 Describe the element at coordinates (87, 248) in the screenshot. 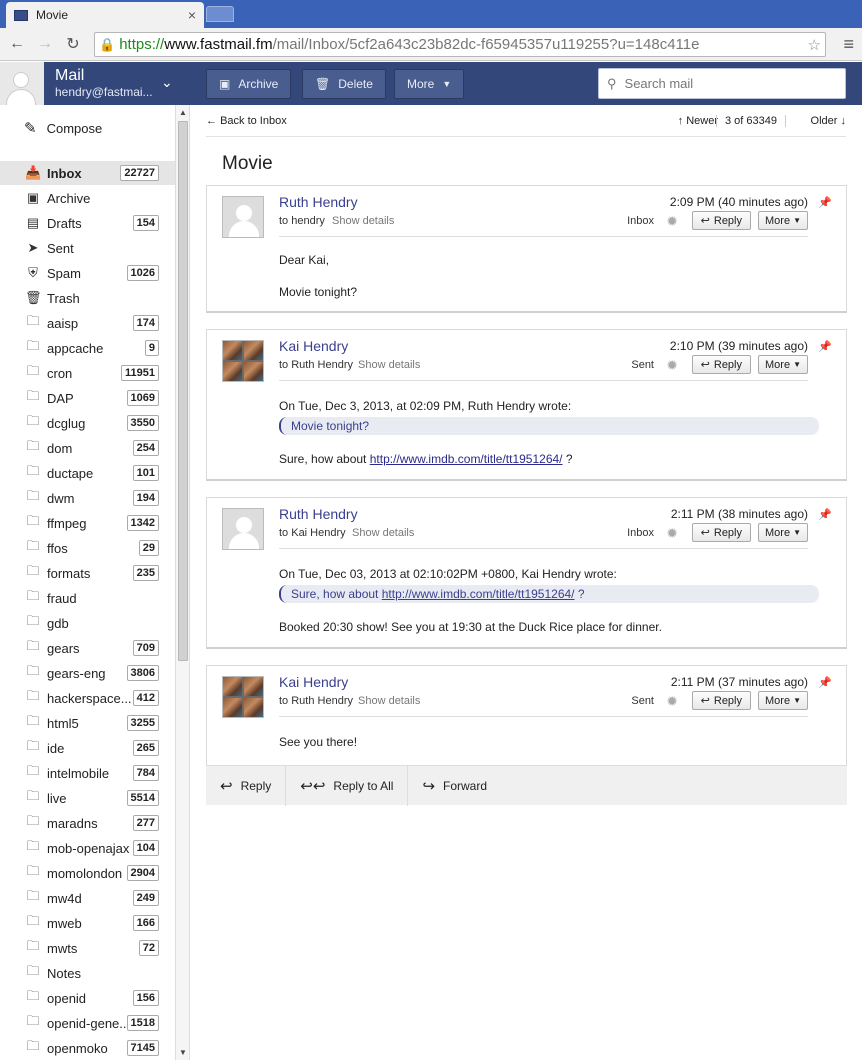

I see `sidebar-folder: ➤ Sent` at that location.